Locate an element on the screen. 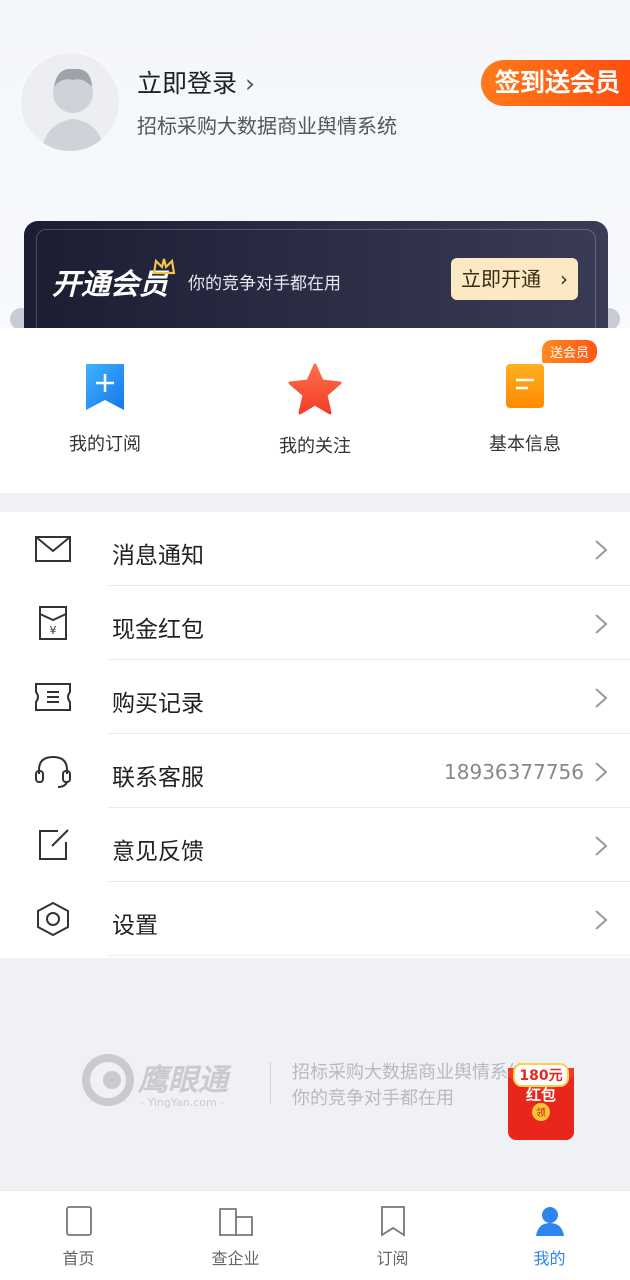 Image resolution: width=630 pixels, height=1280 pixels. tab-label: 我的 is located at coordinates (549, 1258).